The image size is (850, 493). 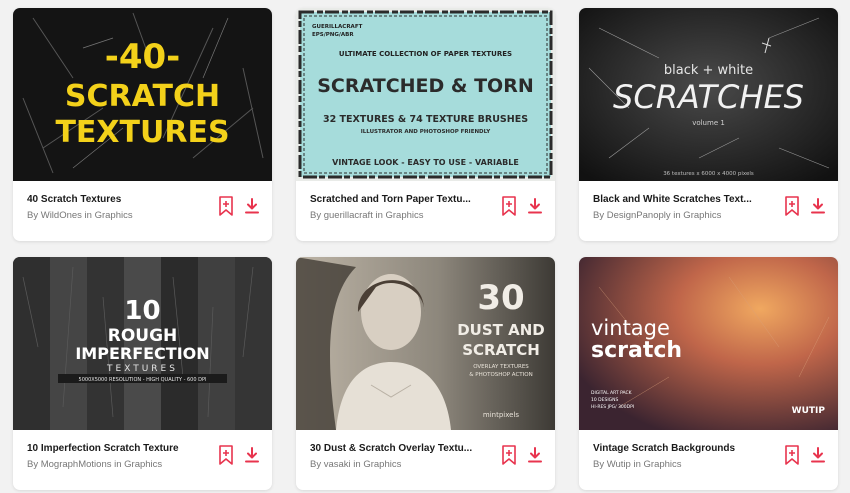 What do you see at coordinates (630, 328) in the screenshot?
I see `thumb-text-1: vintage` at bounding box center [630, 328].